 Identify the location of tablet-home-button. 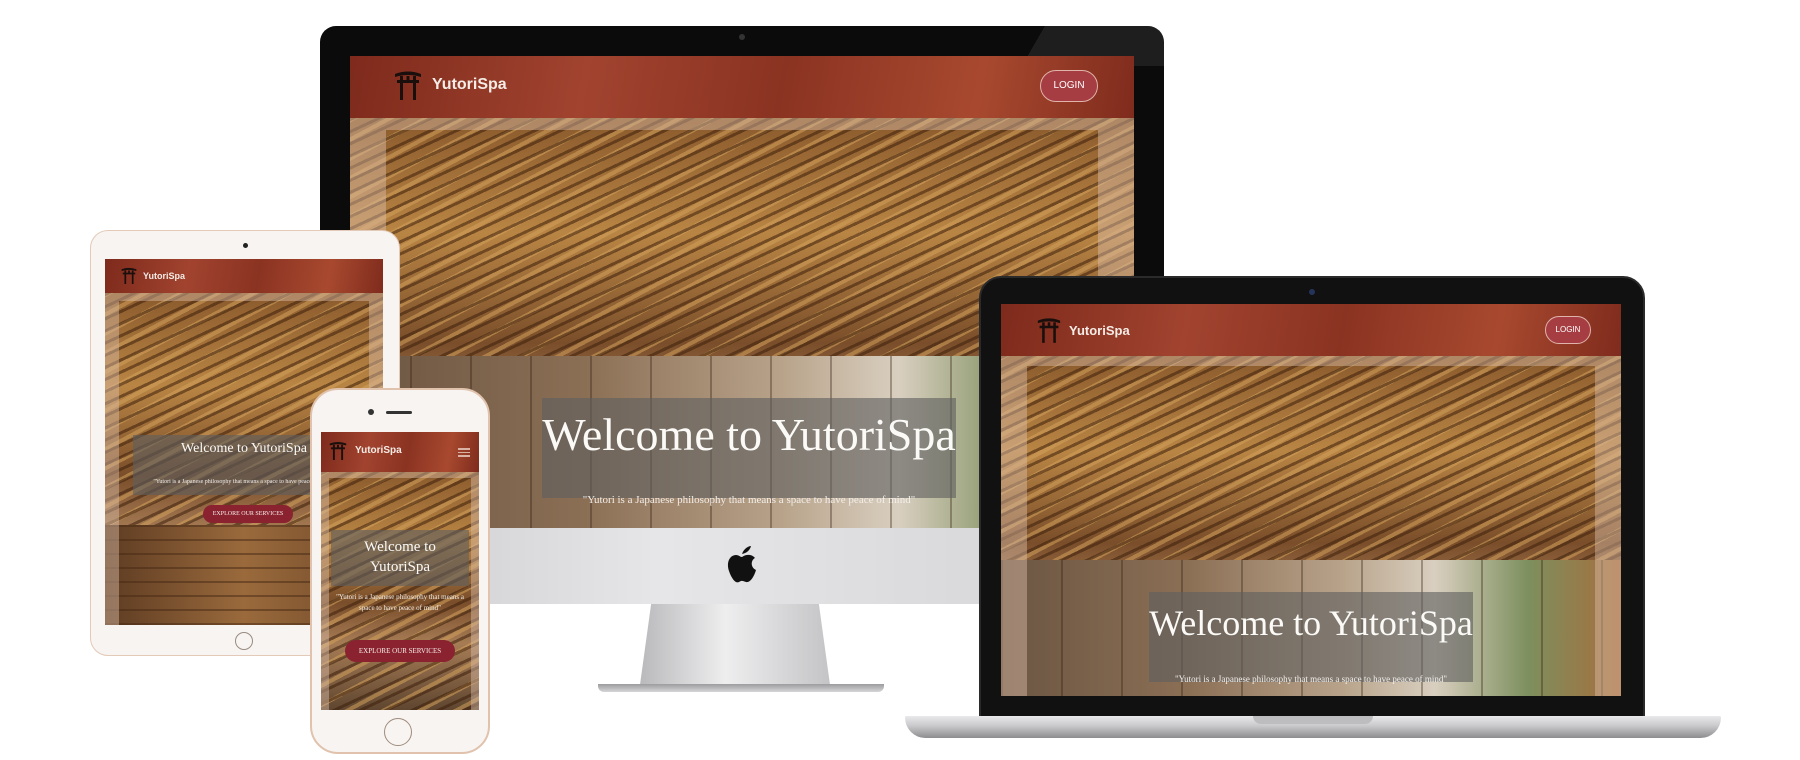
(244, 641).